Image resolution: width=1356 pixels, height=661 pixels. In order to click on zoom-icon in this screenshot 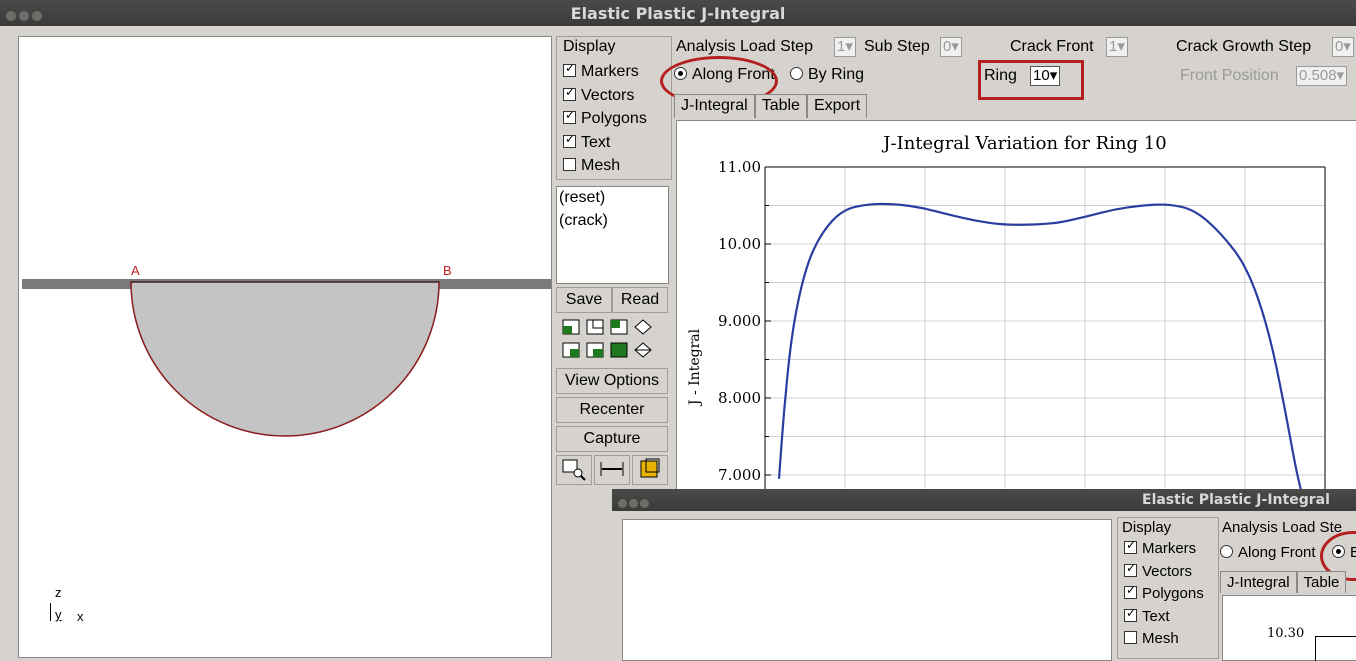, I will do `click(574, 470)`.